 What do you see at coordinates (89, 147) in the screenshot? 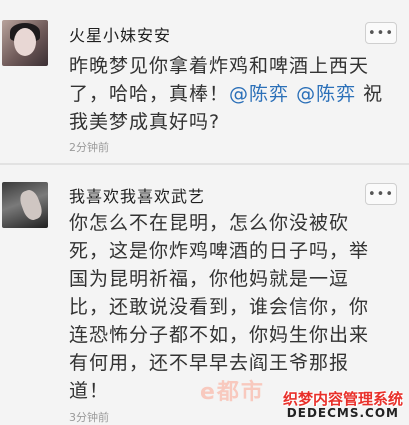
I see `timestamp: 2分钟前` at bounding box center [89, 147].